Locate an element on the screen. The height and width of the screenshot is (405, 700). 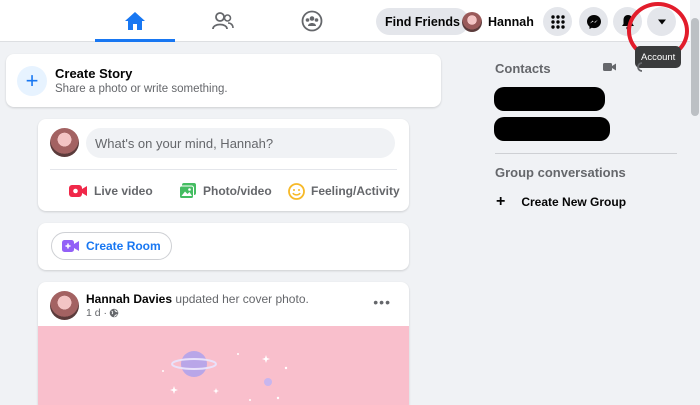
menu-button is located at coordinates (557, 21).